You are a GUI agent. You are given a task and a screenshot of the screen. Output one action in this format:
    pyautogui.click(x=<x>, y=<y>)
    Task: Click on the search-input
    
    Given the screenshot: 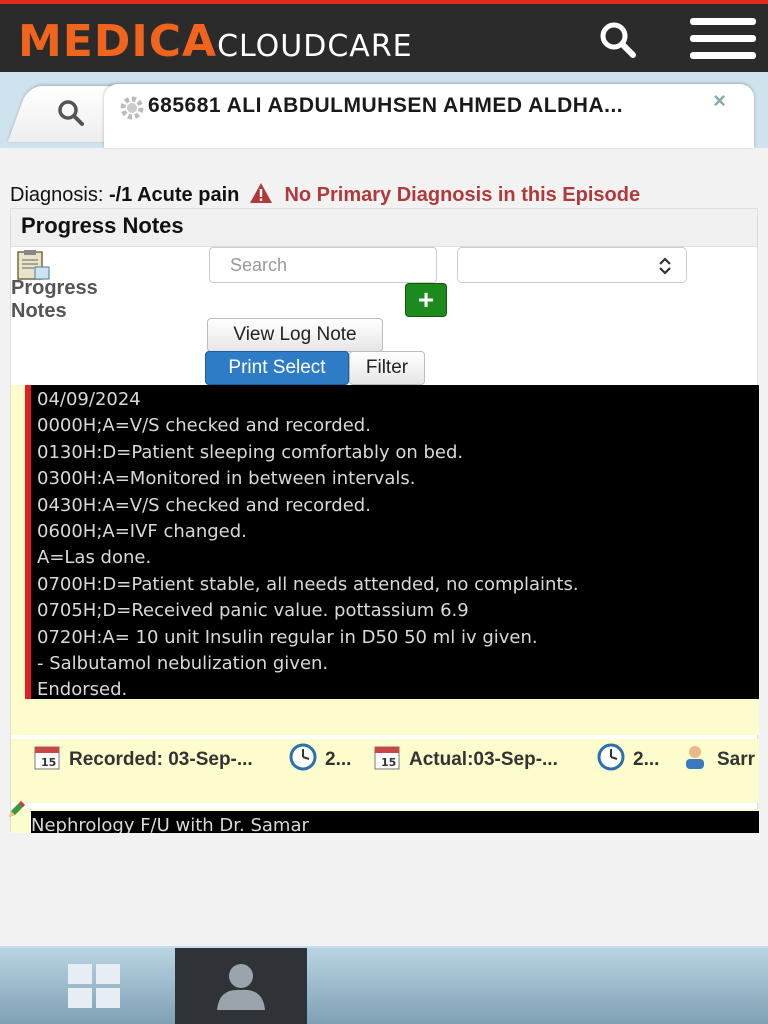 What is the action you would take?
    pyautogui.click(x=323, y=265)
    